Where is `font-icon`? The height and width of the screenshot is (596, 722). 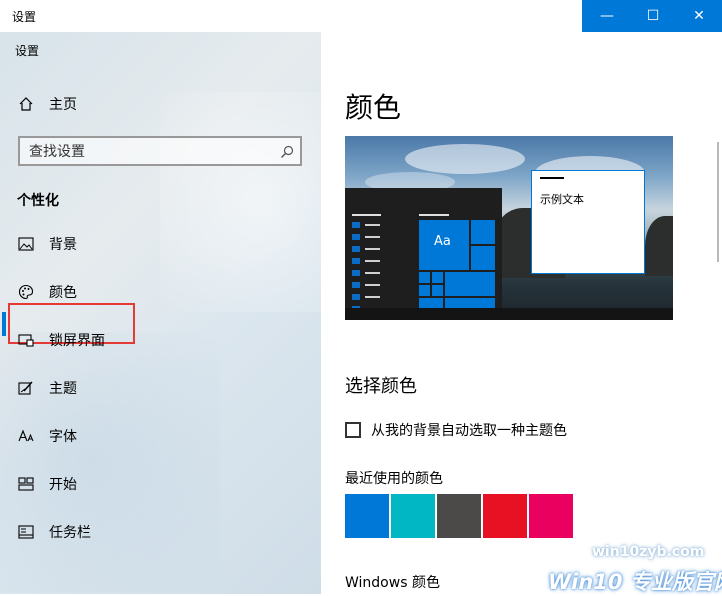 font-icon is located at coordinates (26, 436).